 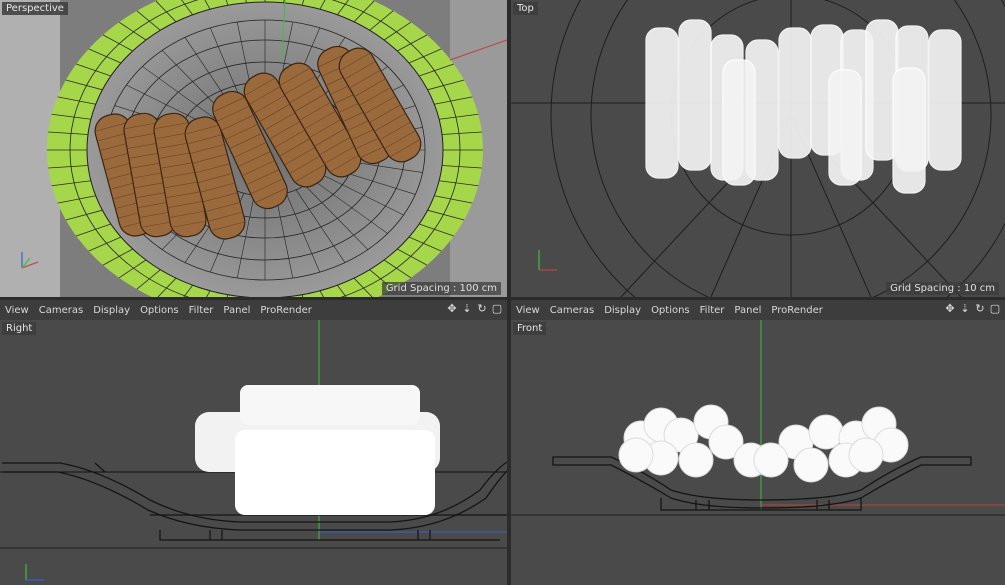 I want to click on viewport-title: Front, so click(x=530, y=328).